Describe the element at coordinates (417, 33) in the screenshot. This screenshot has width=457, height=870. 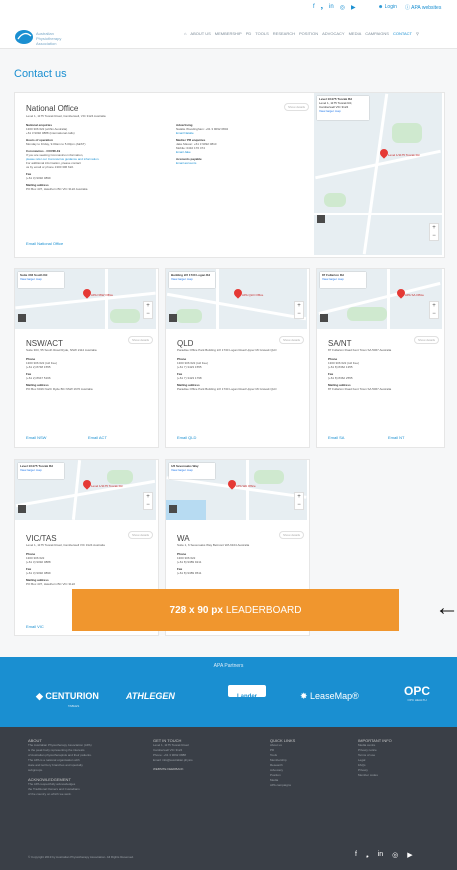
I see `search-icon: ⚲` at that location.